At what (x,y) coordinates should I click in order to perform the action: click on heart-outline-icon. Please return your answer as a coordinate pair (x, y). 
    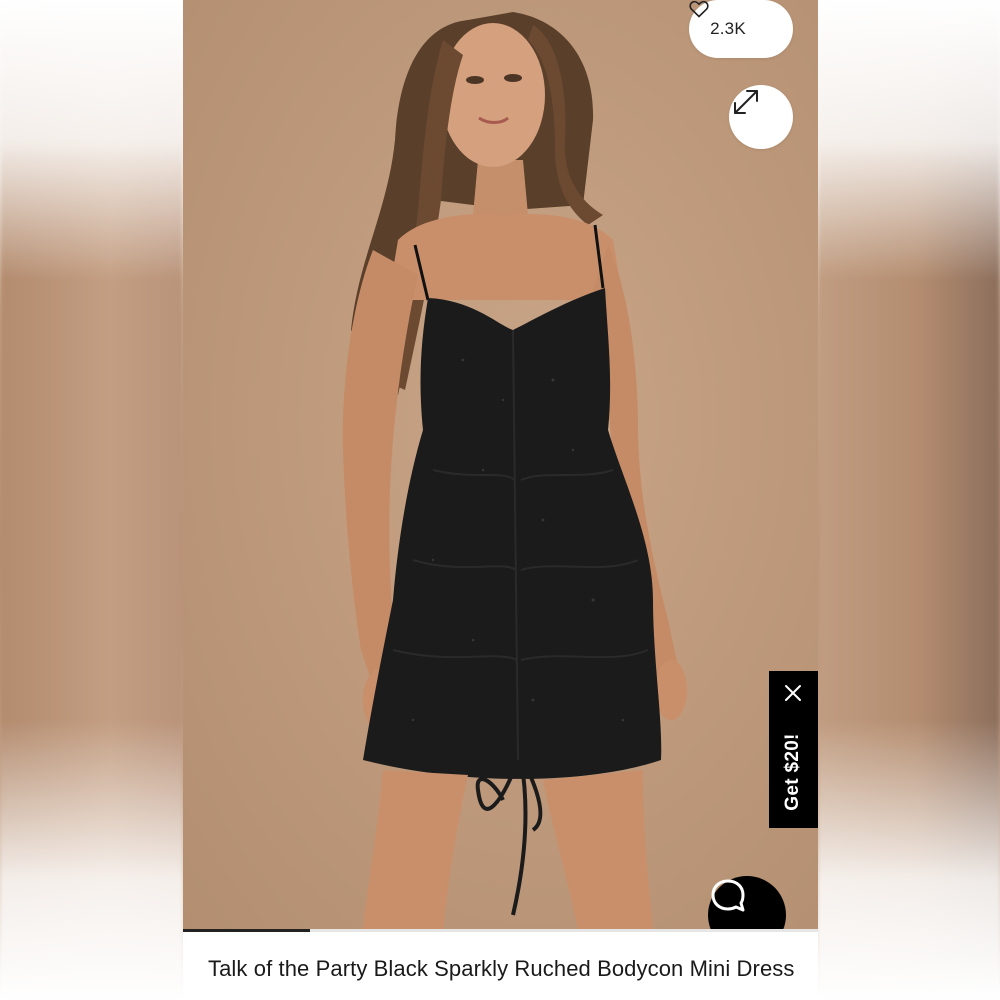
    Looking at the image, I should click on (730, 19).